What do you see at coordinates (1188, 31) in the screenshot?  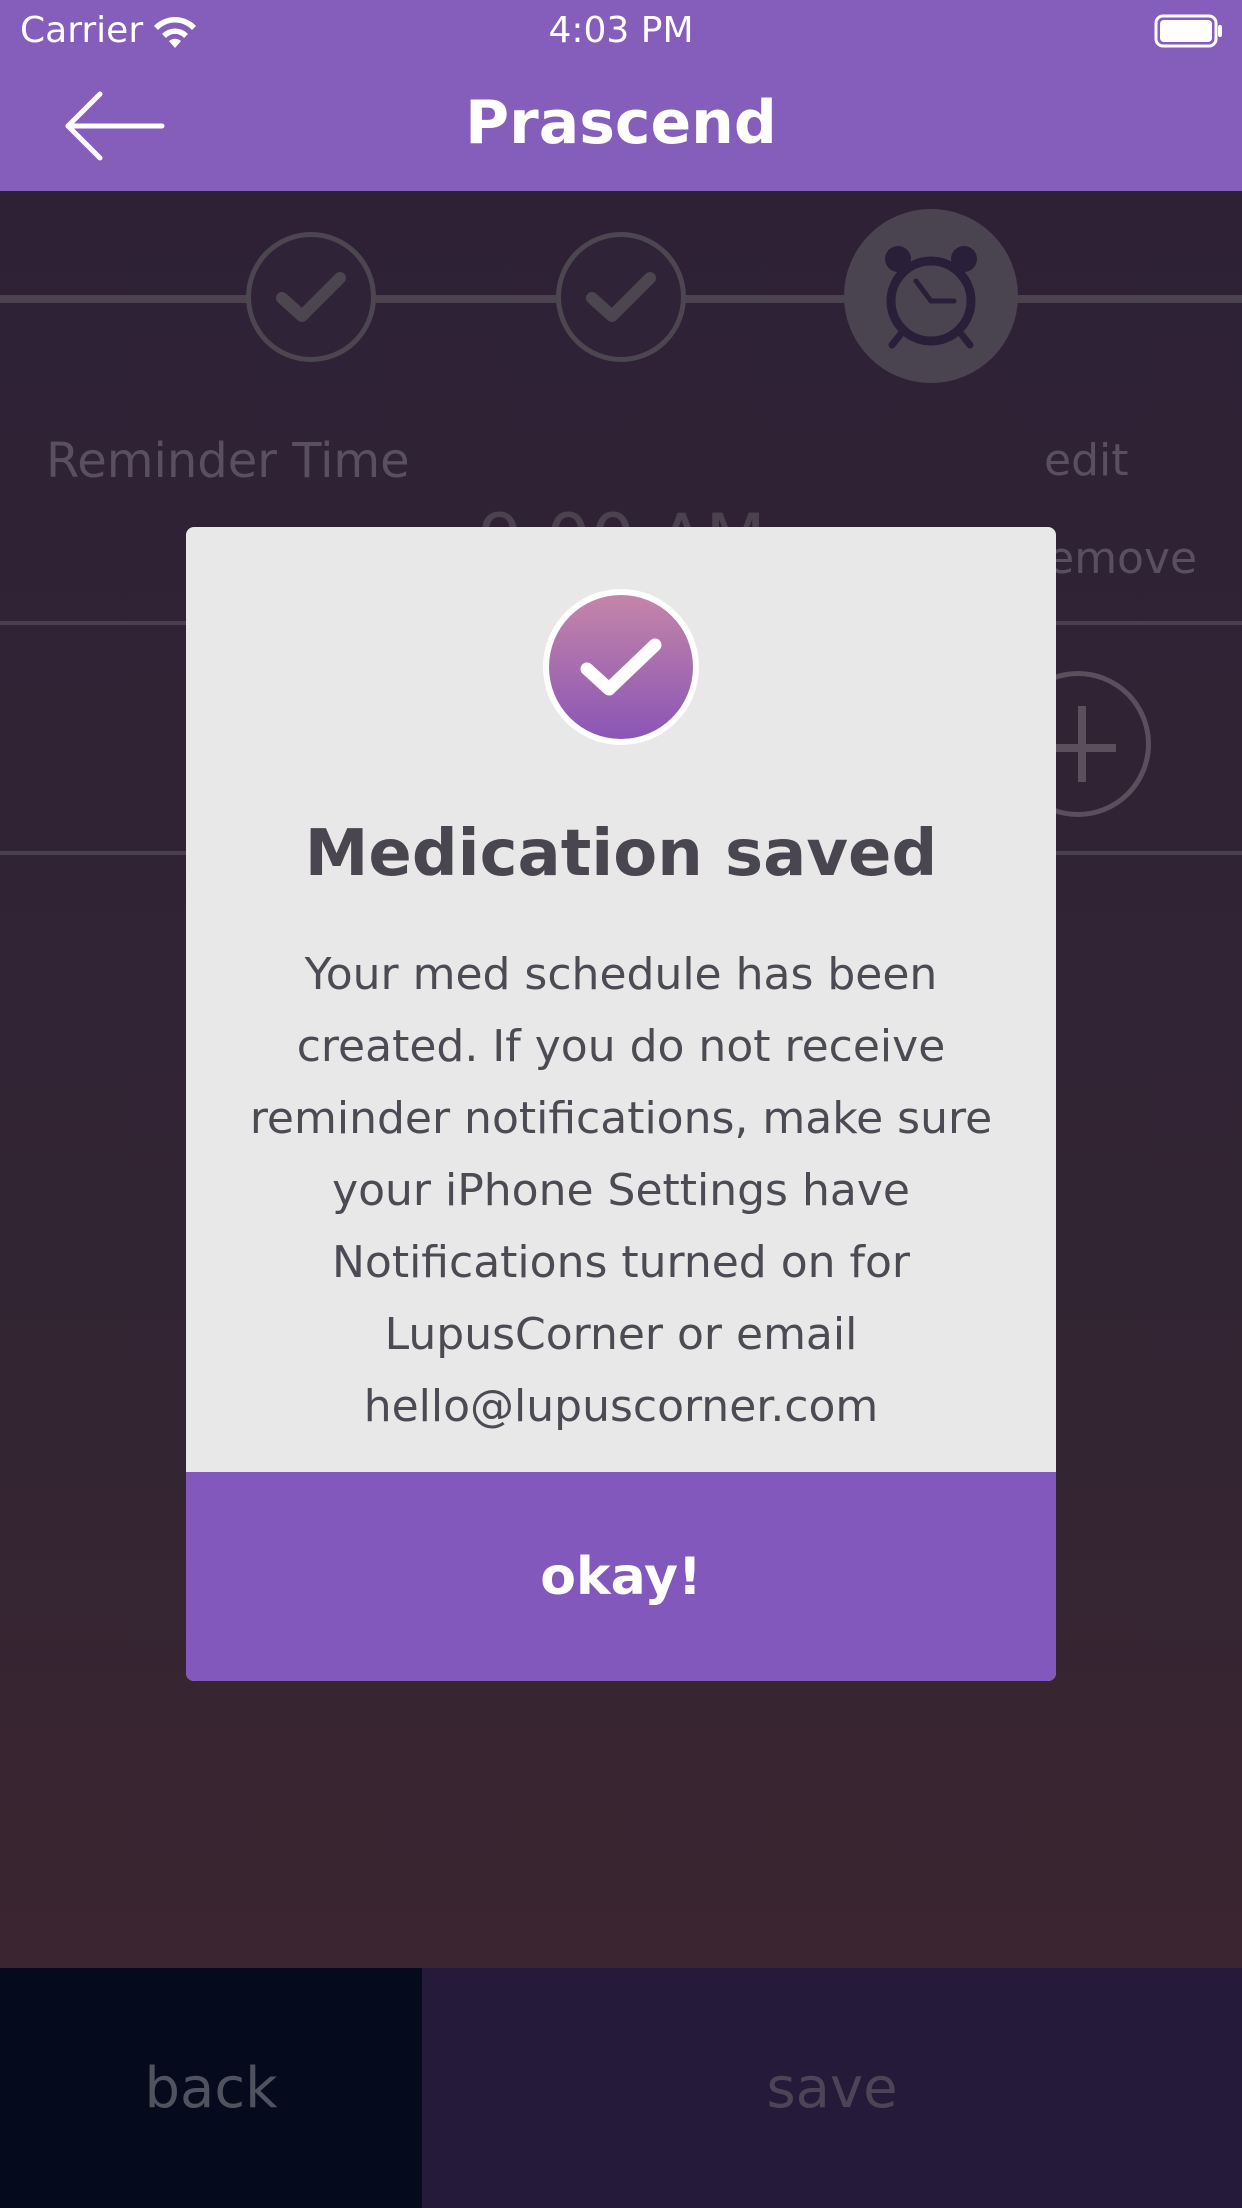 I see `battery-icon` at bounding box center [1188, 31].